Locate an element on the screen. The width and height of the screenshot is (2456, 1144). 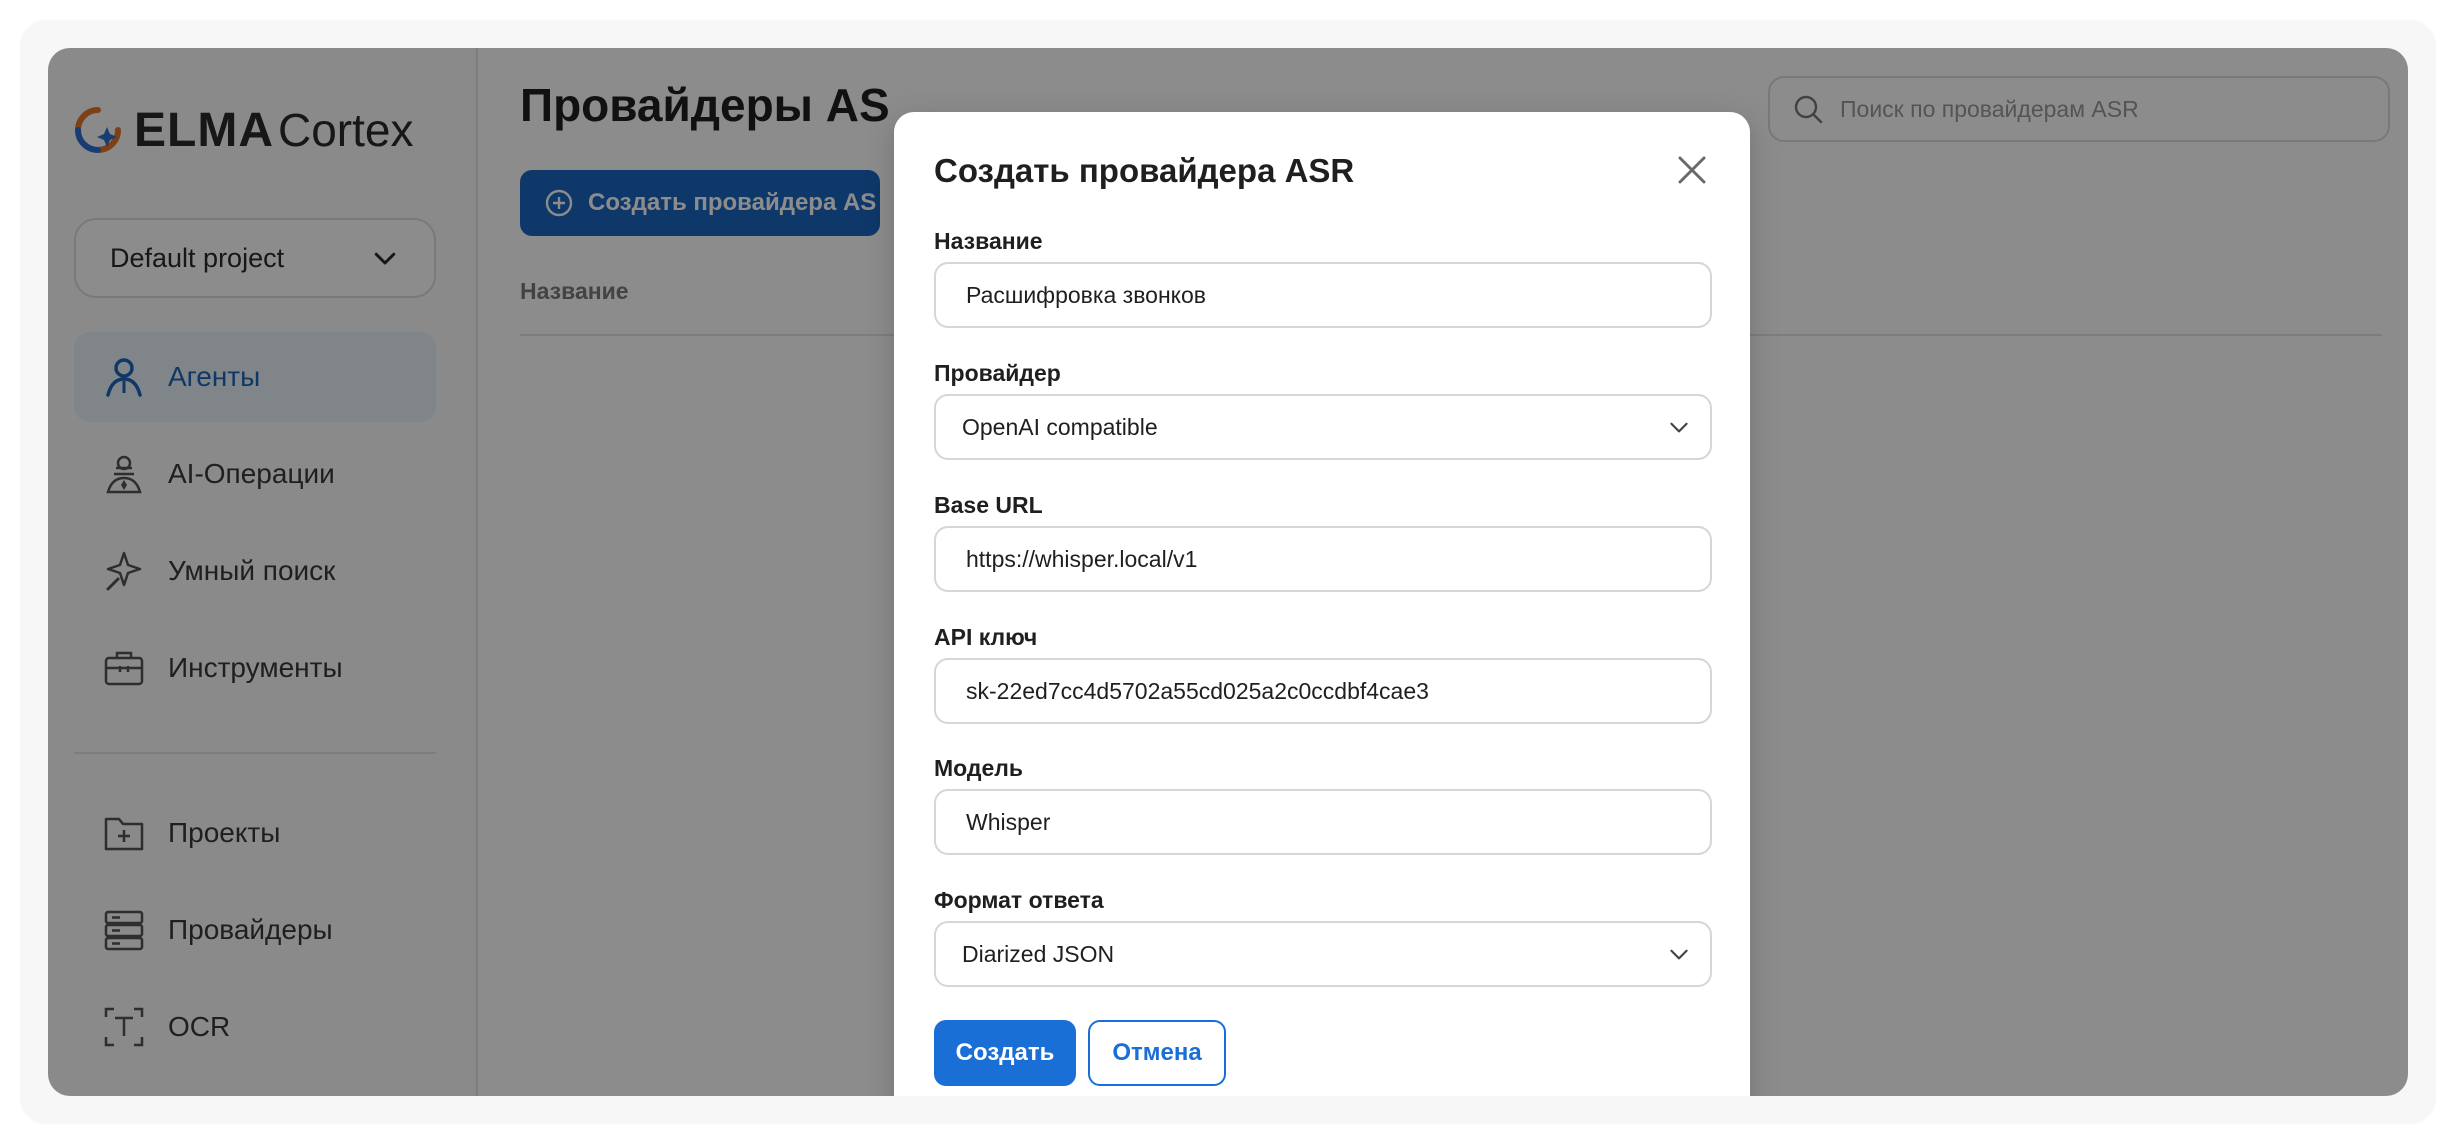
api-key-field is located at coordinates (1323, 691).